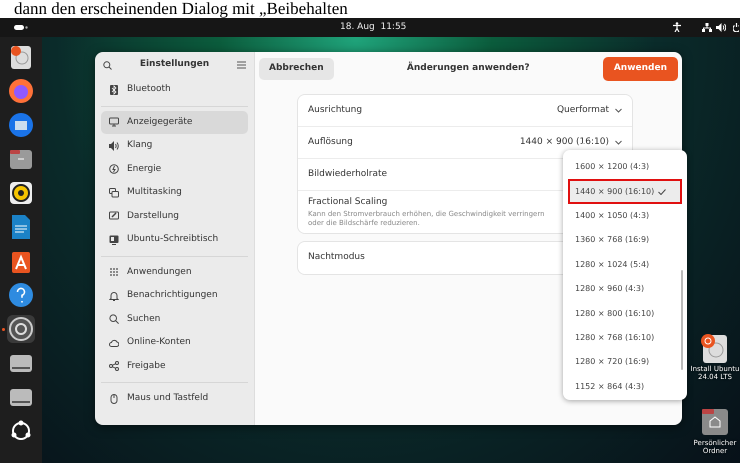 The image size is (740, 463). I want to click on share-icon, so click(114, 366).